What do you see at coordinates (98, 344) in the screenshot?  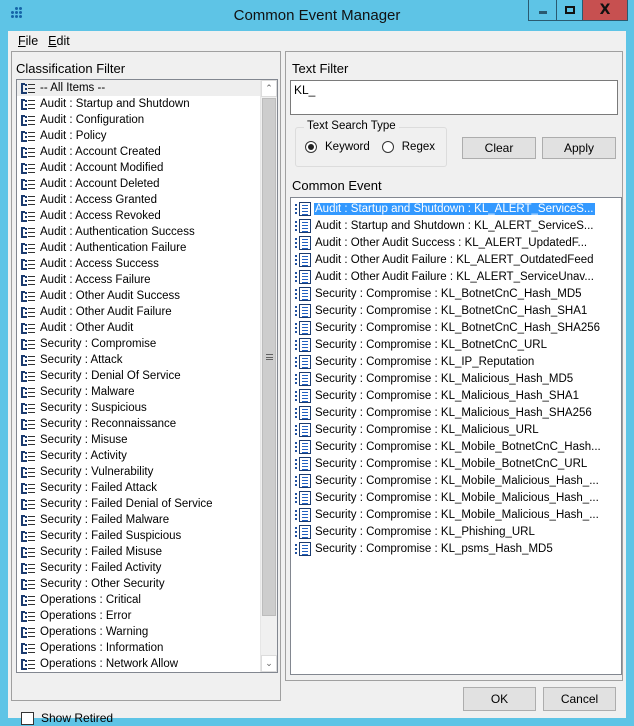 I see `classification-item-label: Security : Compromise` at bounding box center [98, 344].